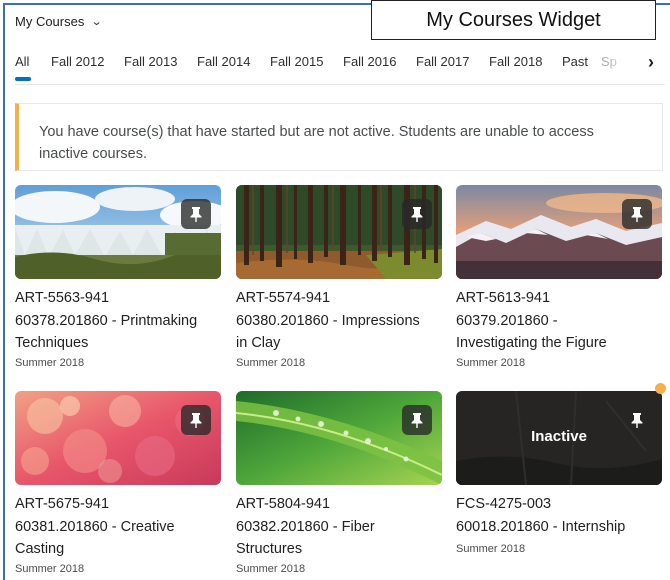 The image size is (670, 580). I want to click on notification-dot, so click(660, 388).